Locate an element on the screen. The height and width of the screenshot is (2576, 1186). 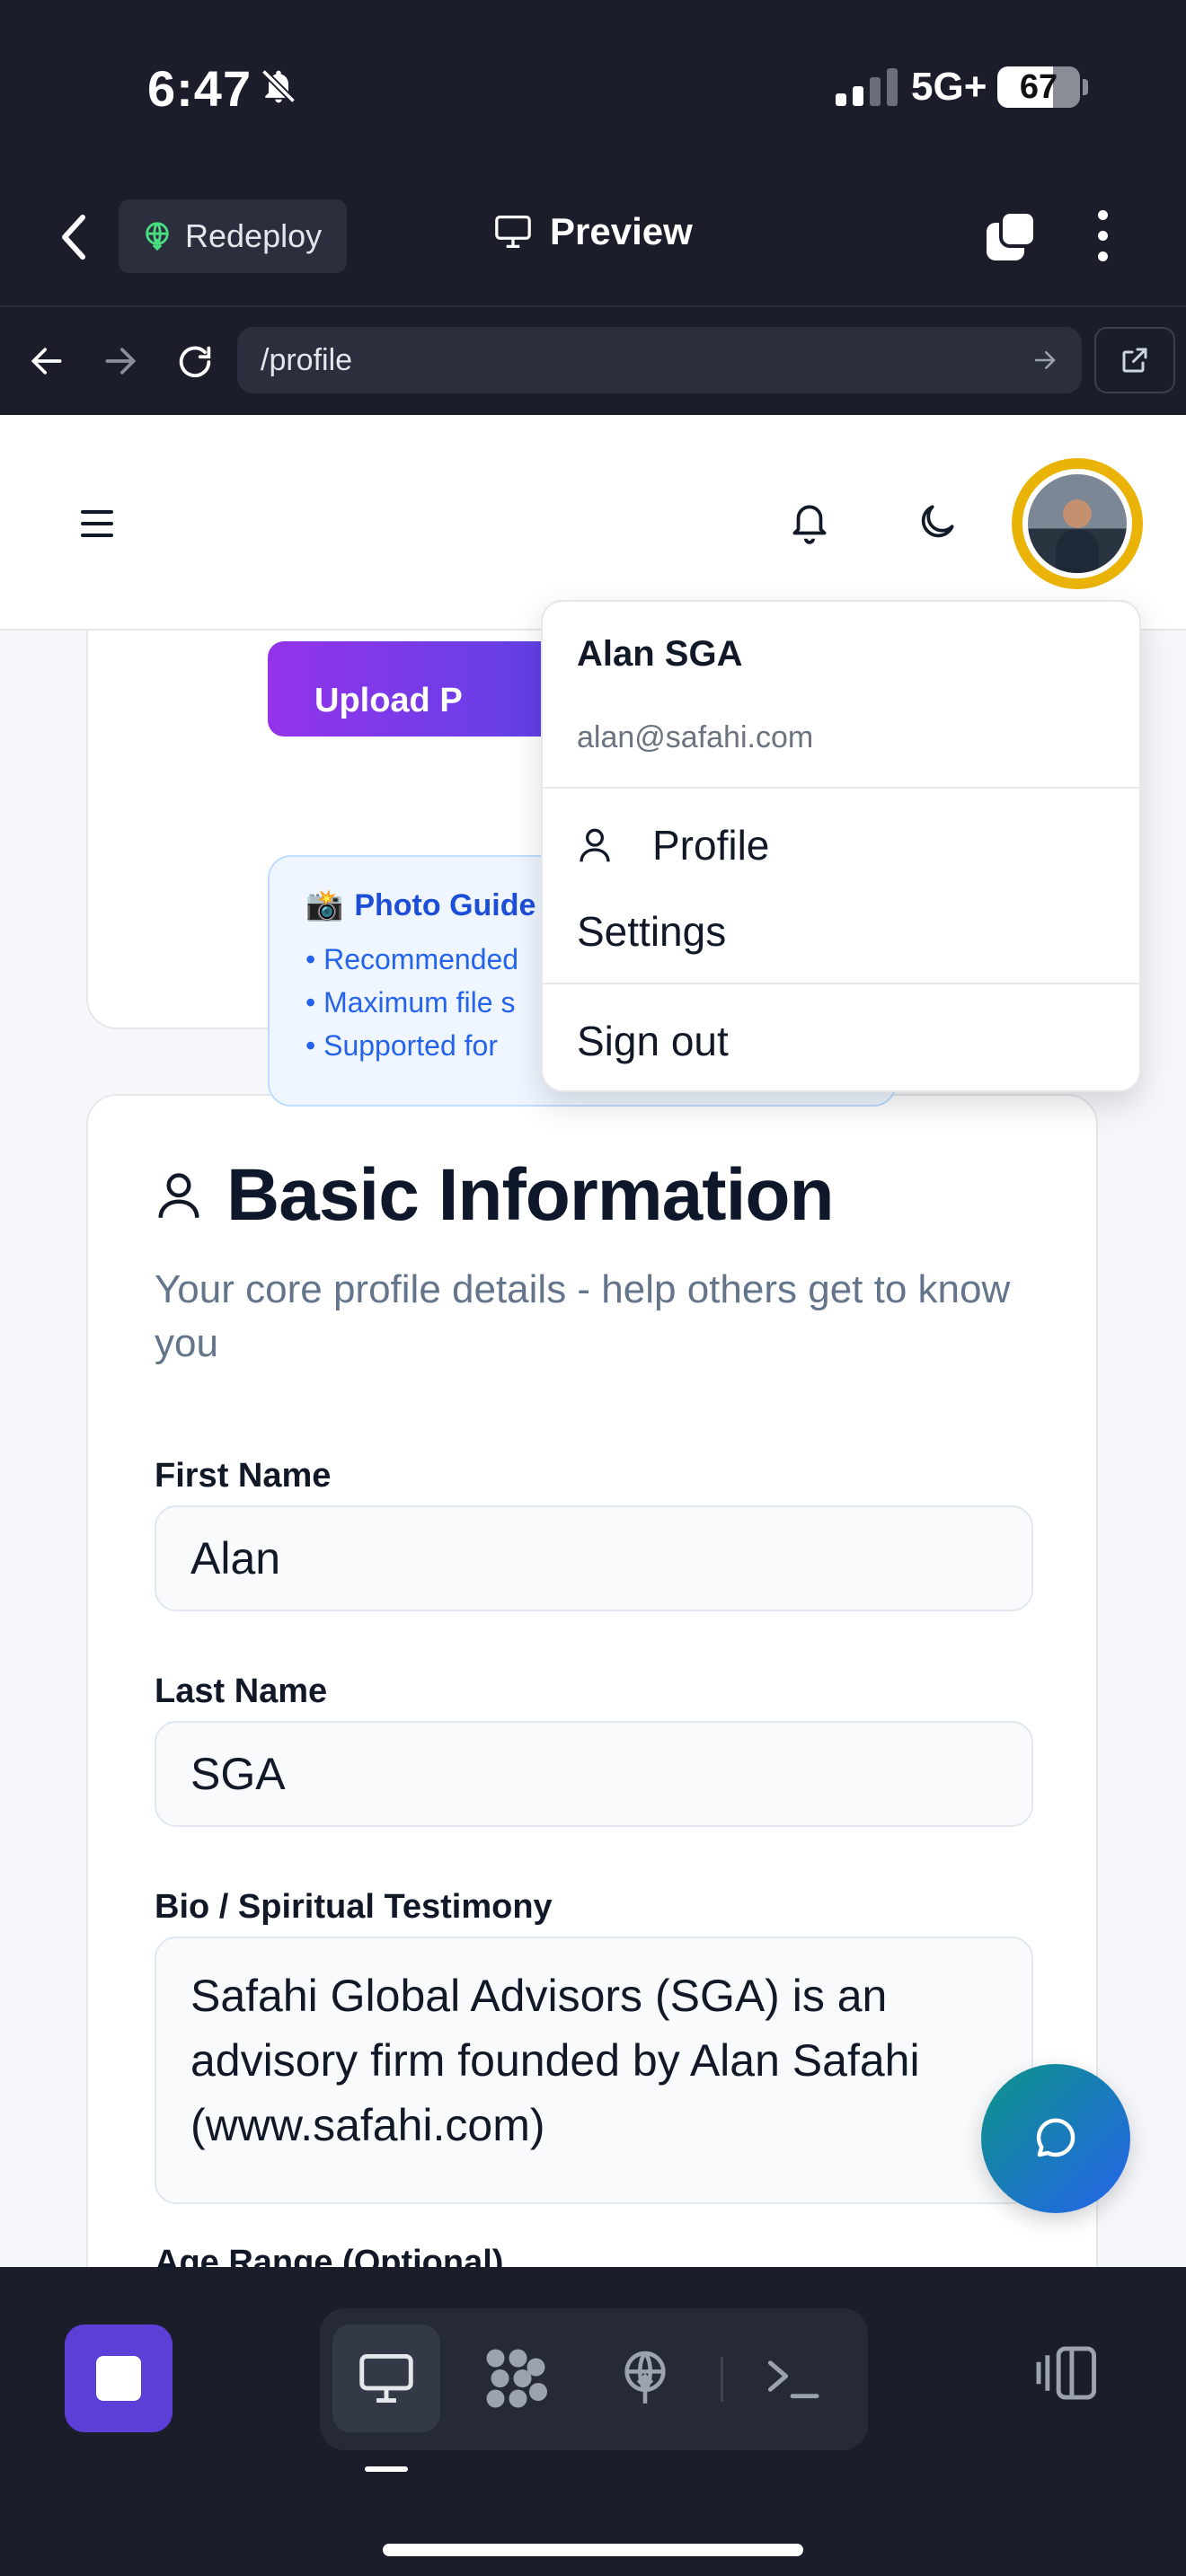
bell-icon is located at coordinates (809, 522).